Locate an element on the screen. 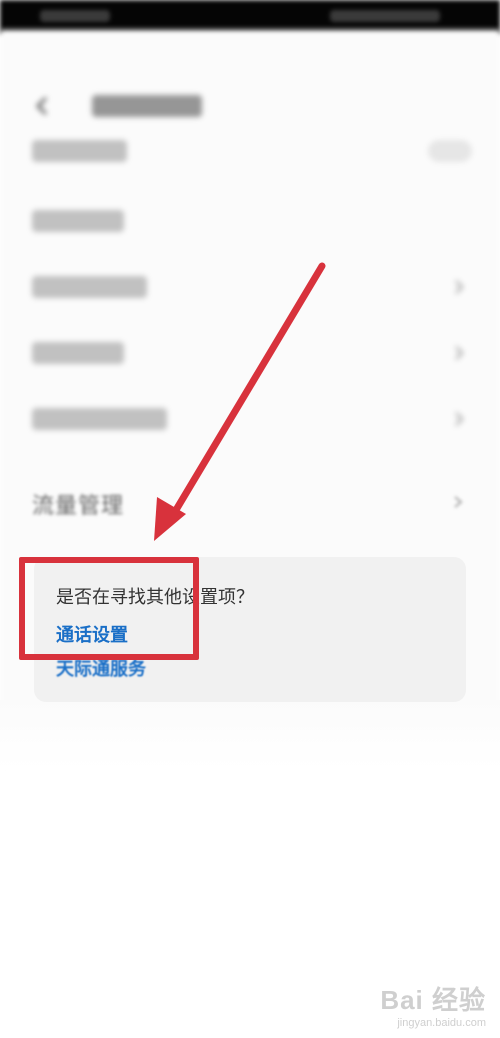 The height and width of the screenshot is (1038, 500). page-title is located at coordinates (147, 106).